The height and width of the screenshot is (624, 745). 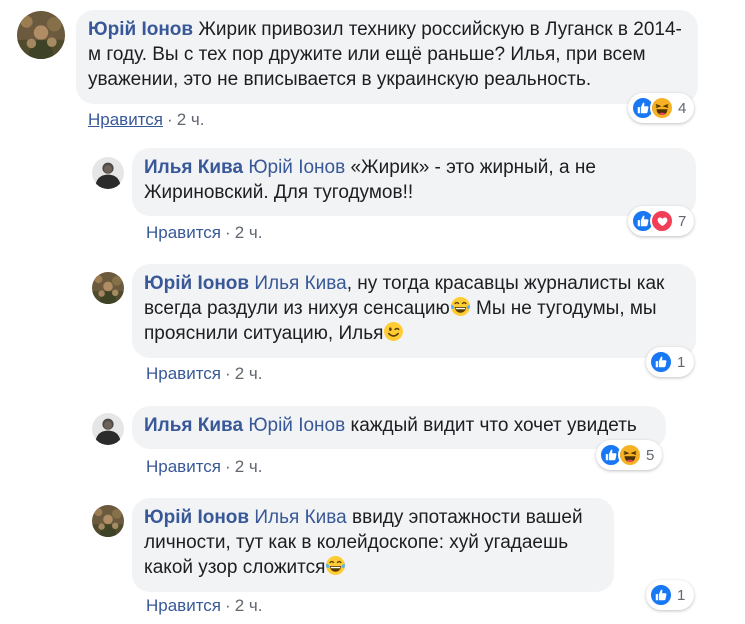 What do you see at coordinates (493, 425) in the screenshot?
I see `comment-text: каждый видит что хочет увидеть` at bounding box center [493, 425].